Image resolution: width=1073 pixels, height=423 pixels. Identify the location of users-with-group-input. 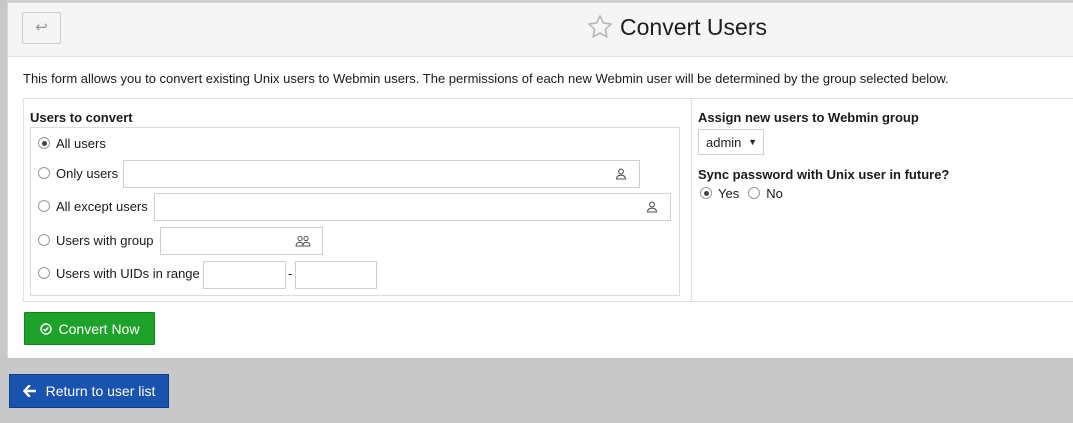
(222, 241).